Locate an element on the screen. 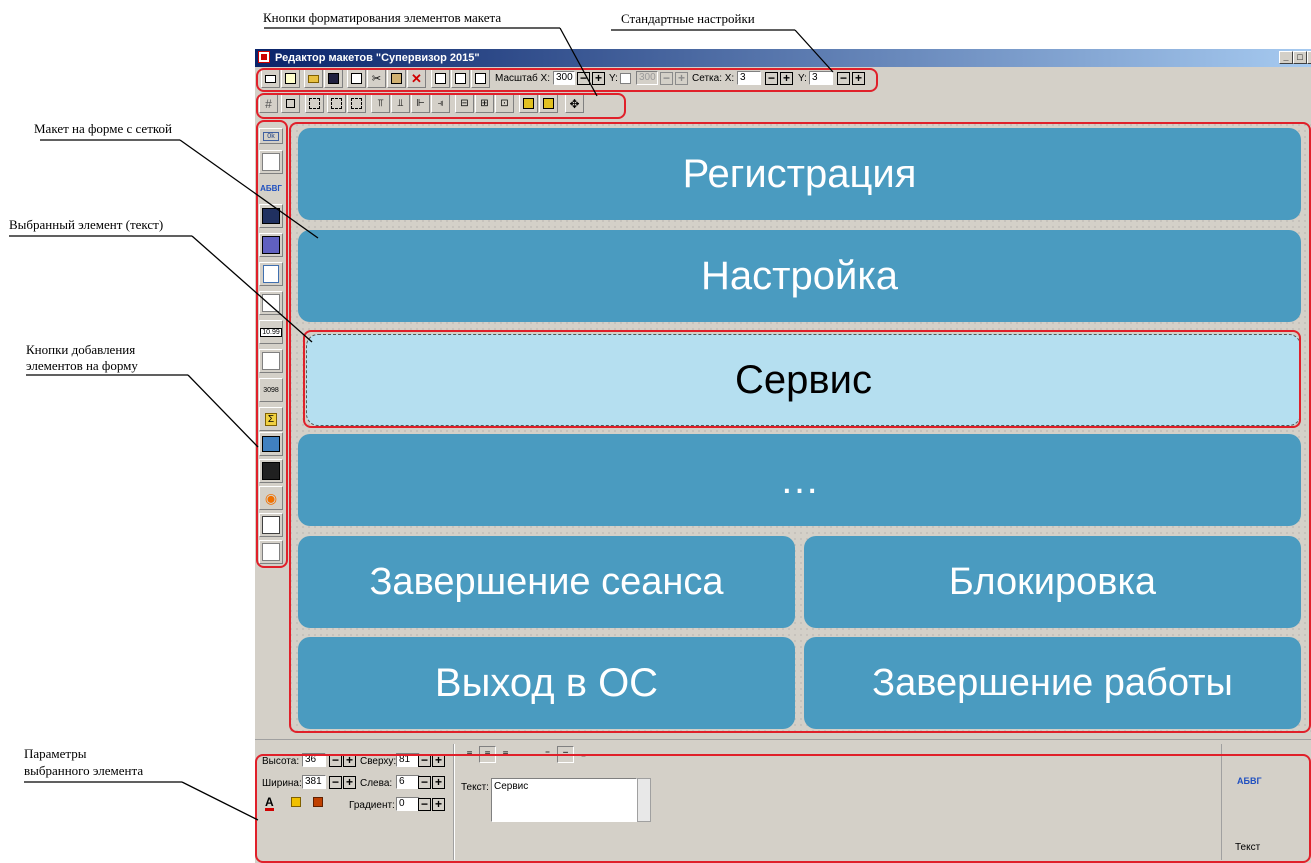  width-field: 381 is located at coordinates (314, 782).